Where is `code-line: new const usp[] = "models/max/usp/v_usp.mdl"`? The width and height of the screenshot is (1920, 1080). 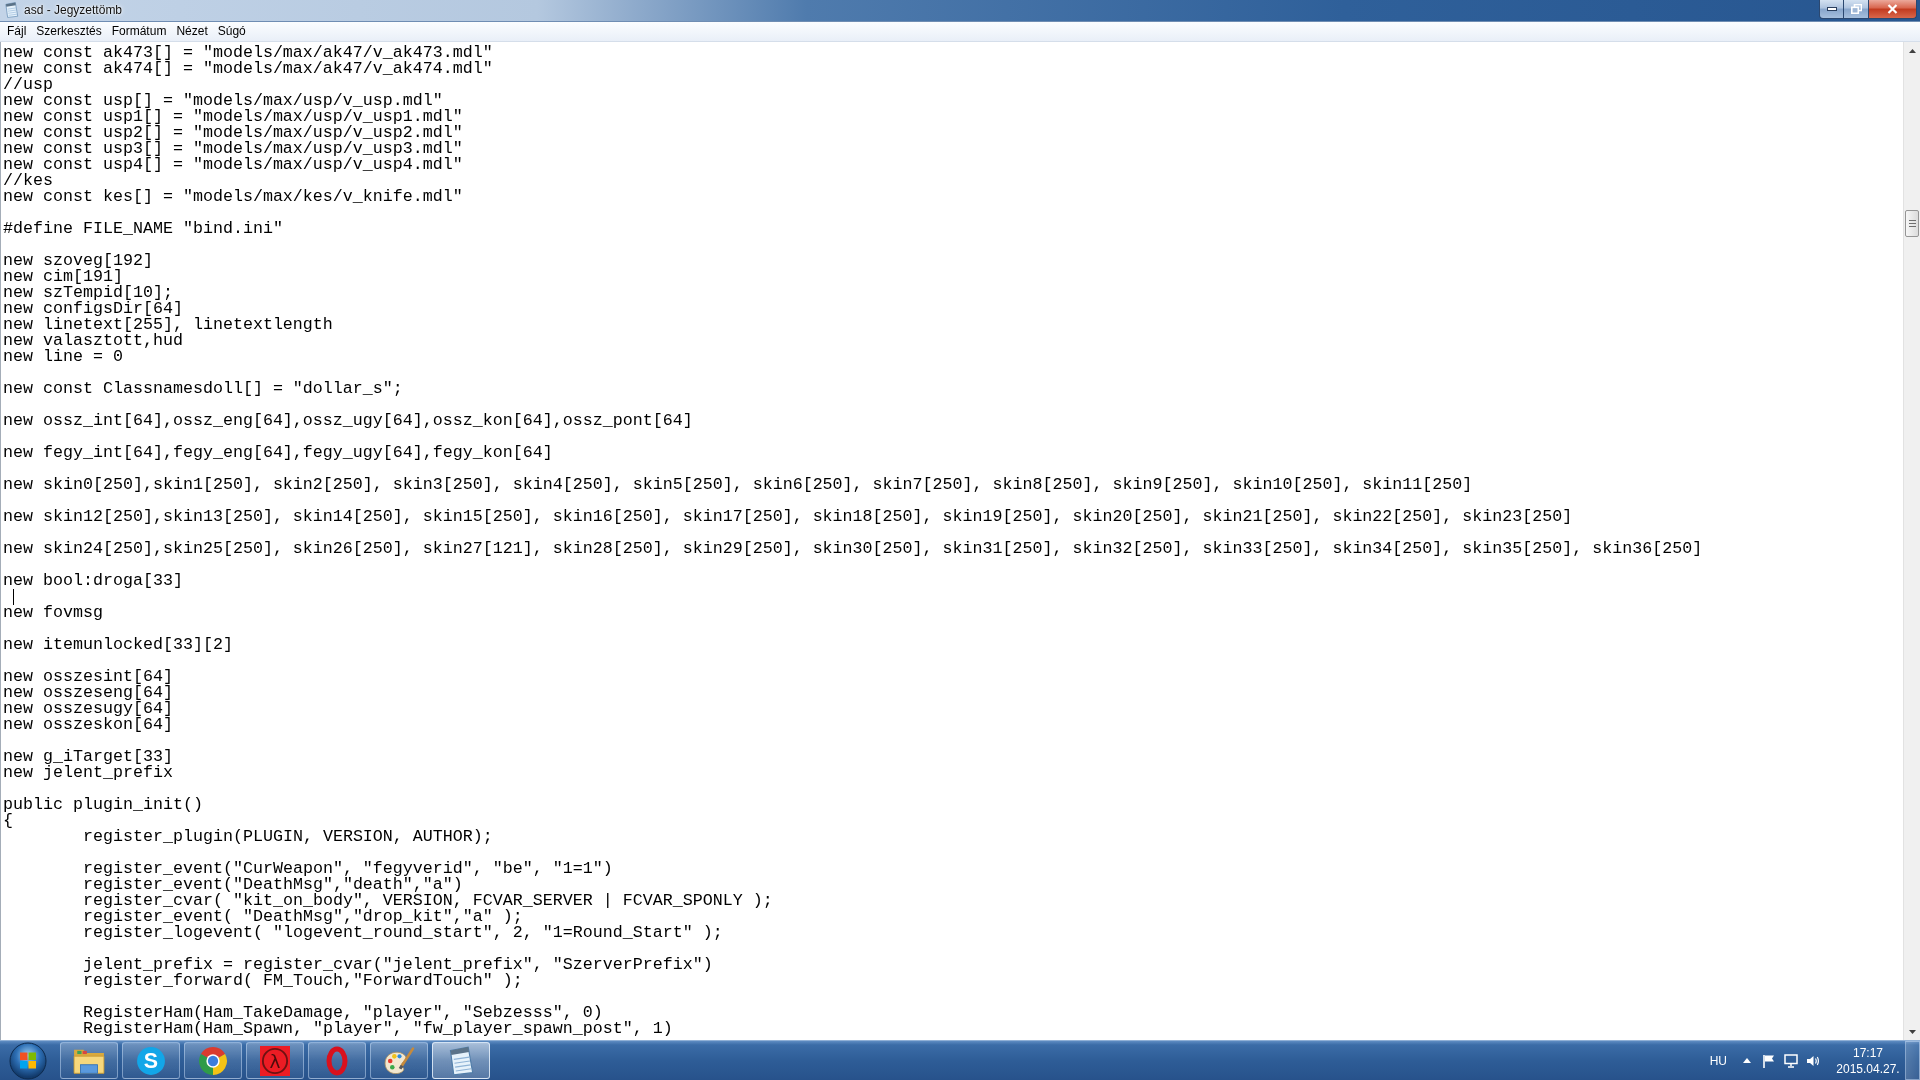
code-line: new const usp[] = "models/max/usp/v_usp.mdl" is located at coordinates (223, 101).